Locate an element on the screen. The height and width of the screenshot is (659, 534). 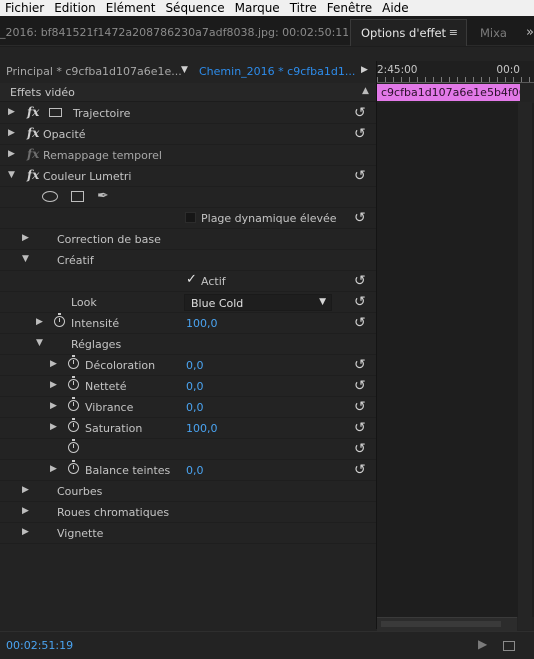
effect-row-remappage: ▶ fx Remappage temporel is located at coordinates (188, 155).